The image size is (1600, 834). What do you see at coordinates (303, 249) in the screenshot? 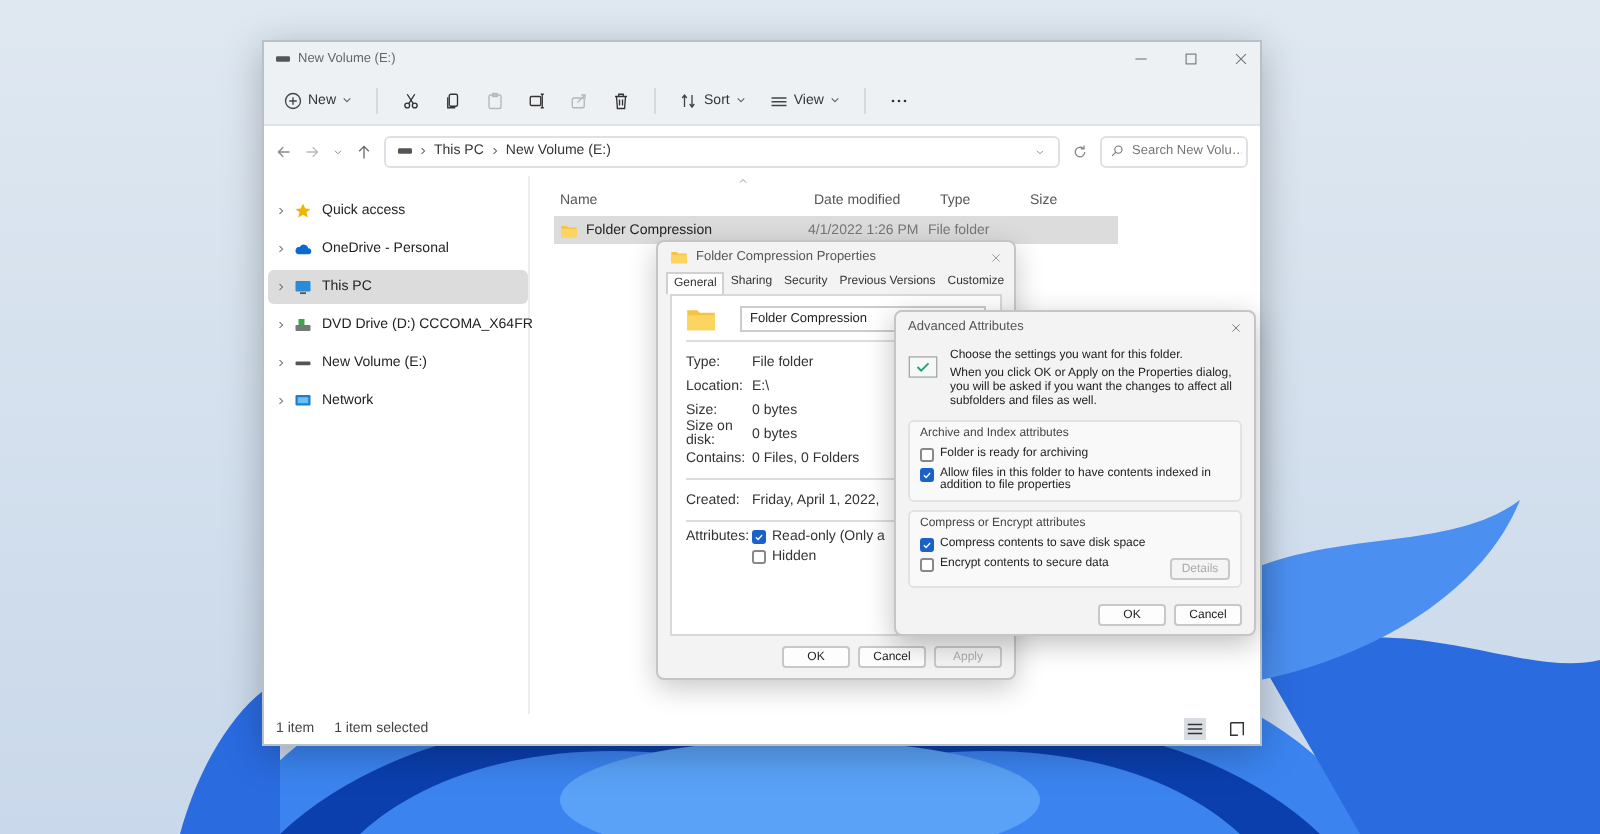
I see `cloud-icon` at bounding box center [303, 249].